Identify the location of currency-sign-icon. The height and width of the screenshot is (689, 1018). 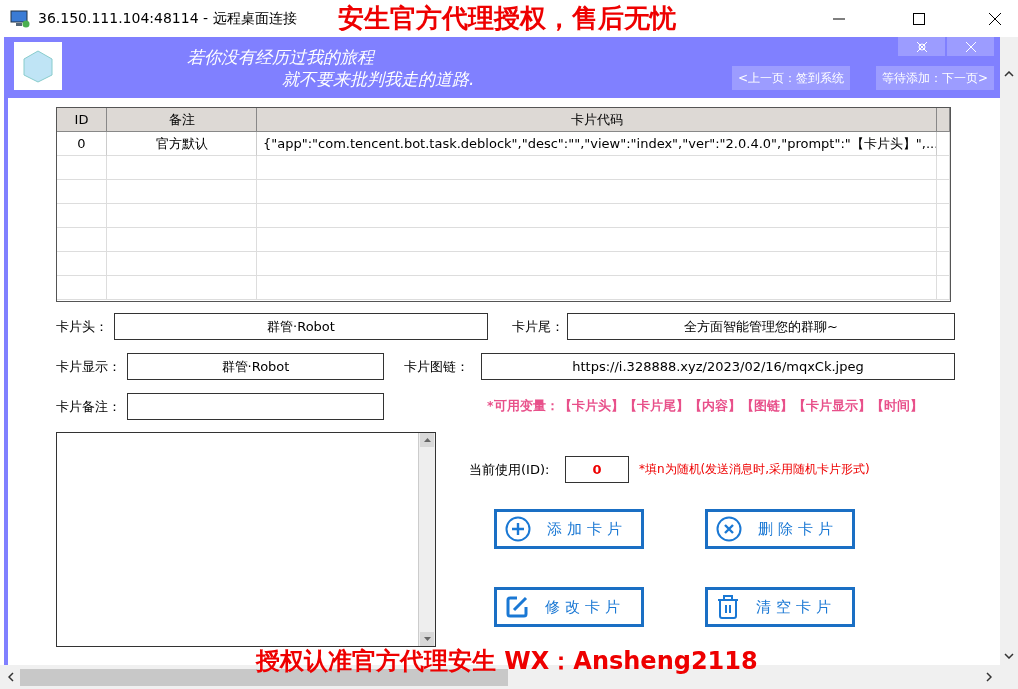
(921, 46).